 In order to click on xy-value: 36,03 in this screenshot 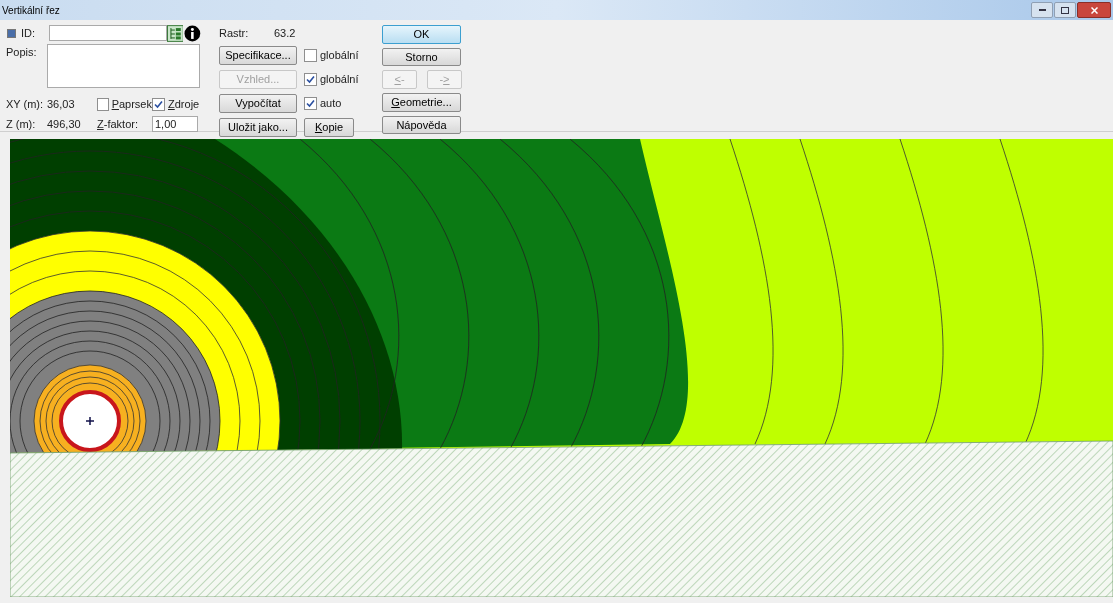, I will do `click(61, 104)`.